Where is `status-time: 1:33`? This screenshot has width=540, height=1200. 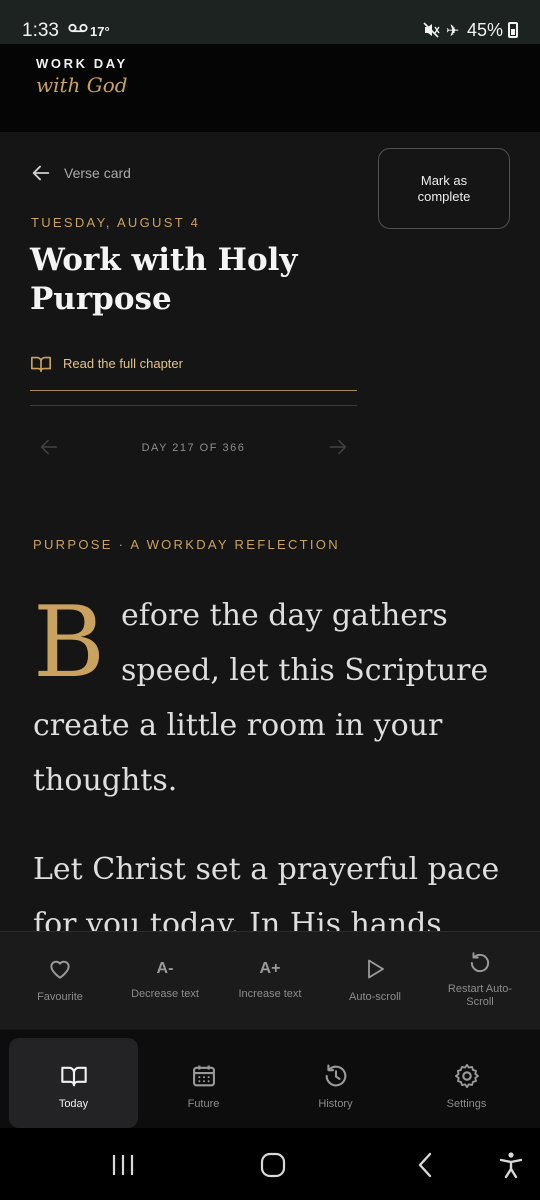 status-time: 1:33 is located at coordinates (40, 30).